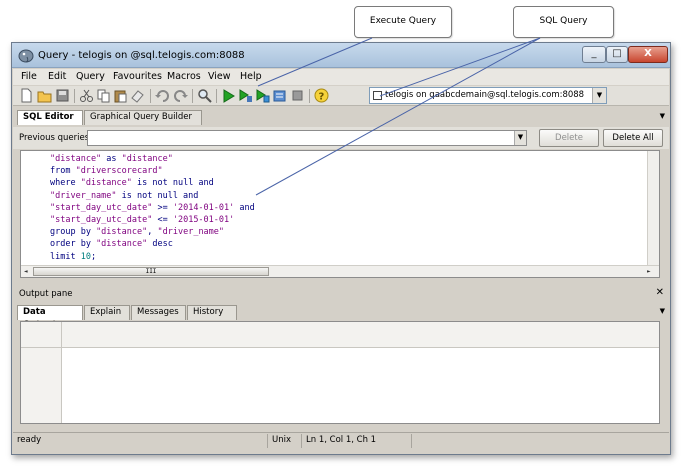  What do you see at coordinates (356, 441) in the screenshot?
I see `status-cursor-position: Ln 1, Col 1, Ch 1` at bounding box center [356, 441].